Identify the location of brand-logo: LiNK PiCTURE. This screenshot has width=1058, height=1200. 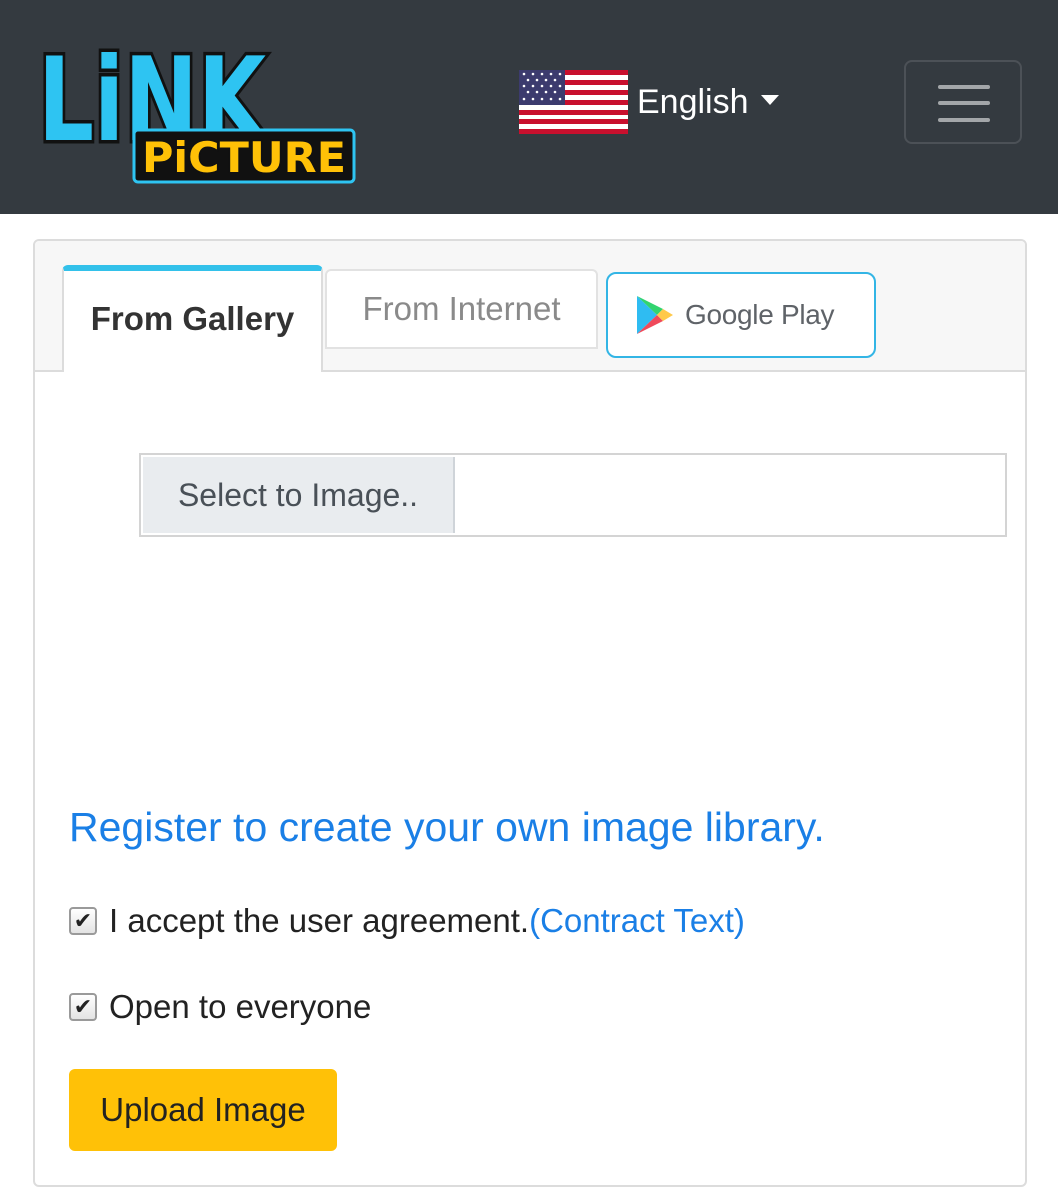
(195, 105).